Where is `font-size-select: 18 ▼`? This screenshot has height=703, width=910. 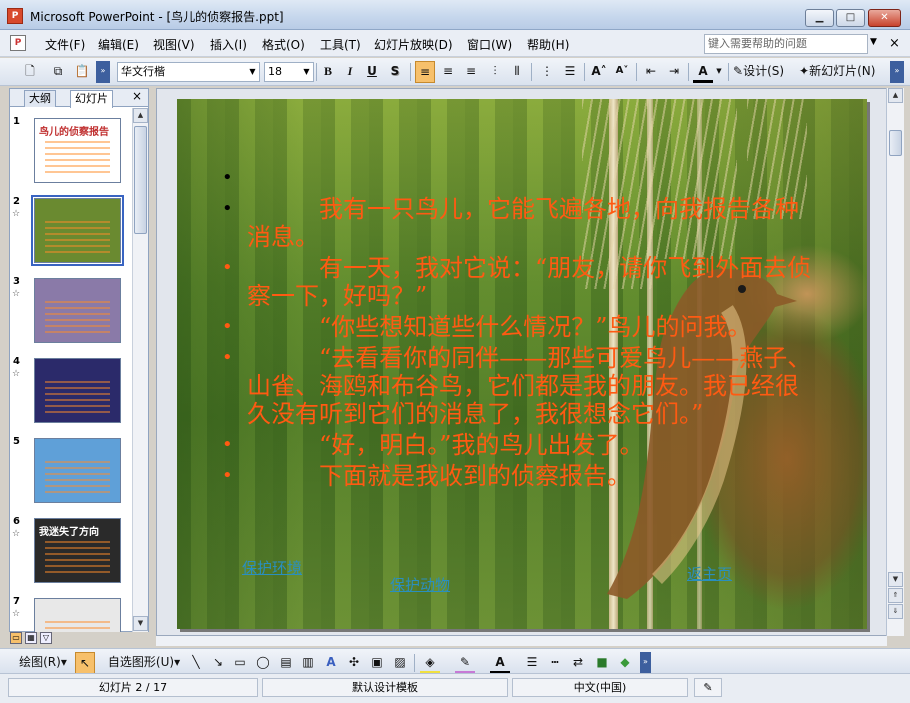
font-size-select: 18 ▼ is located at coordinates (289, 72).